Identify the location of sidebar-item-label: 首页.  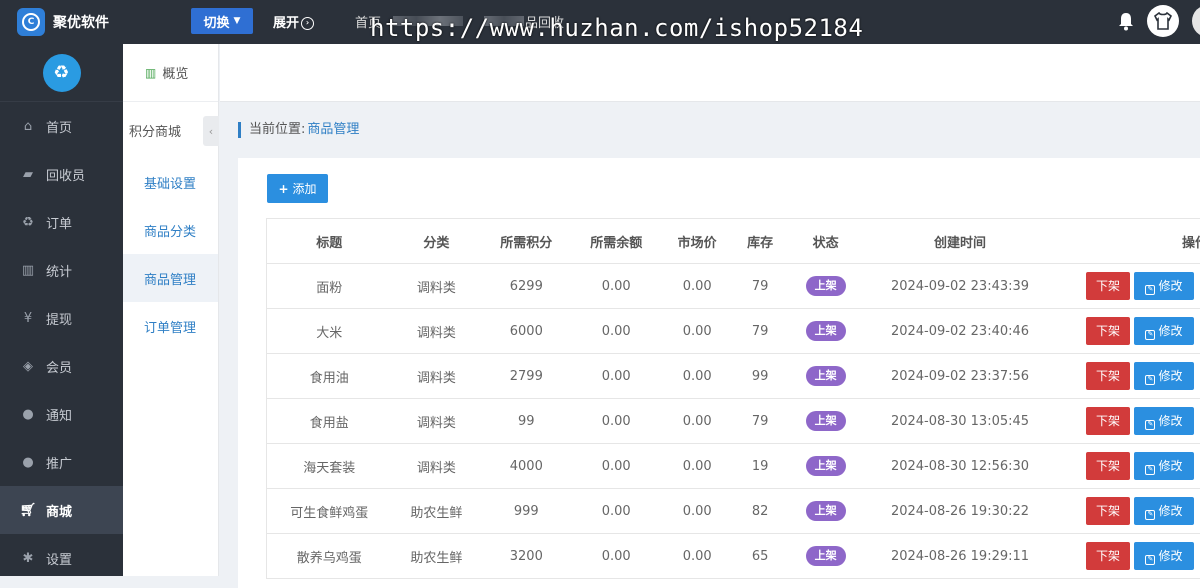
(59, 126).